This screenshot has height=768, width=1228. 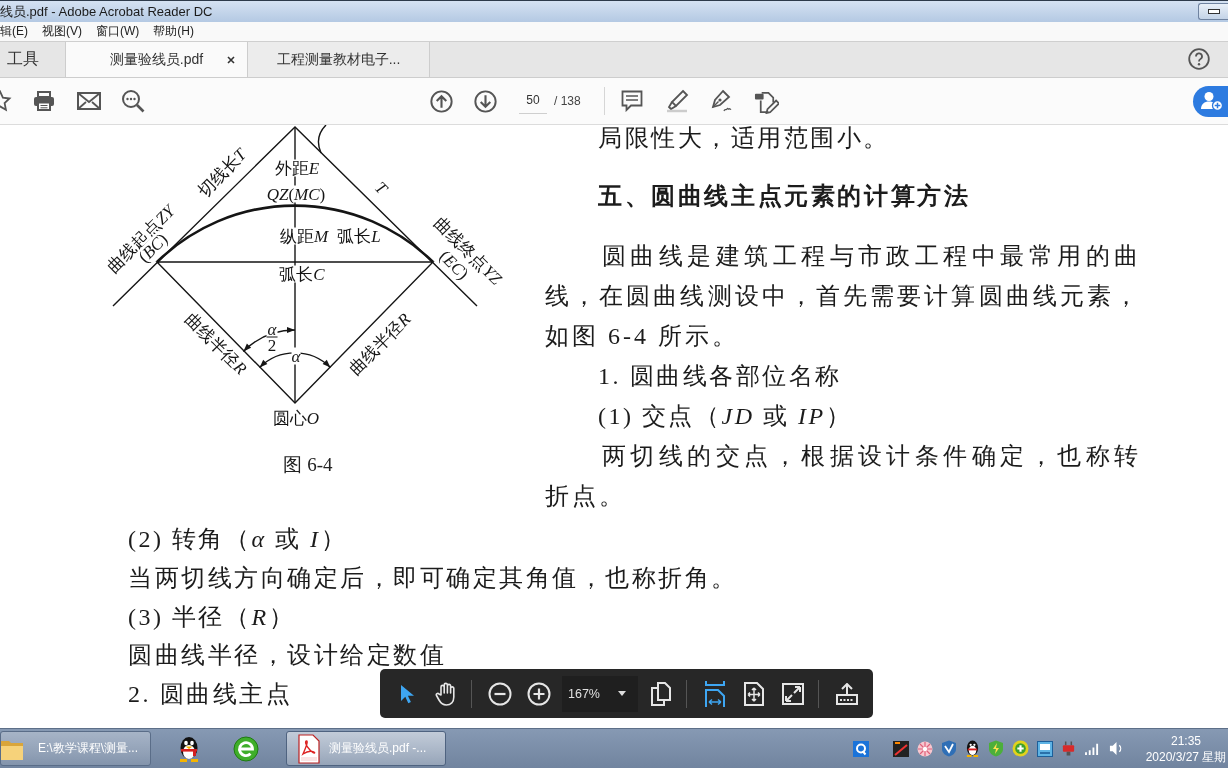 What do you see at coordinates (1199, 59) in the screenshot?
I see `help-icon` at bounding box center [1199, 59].